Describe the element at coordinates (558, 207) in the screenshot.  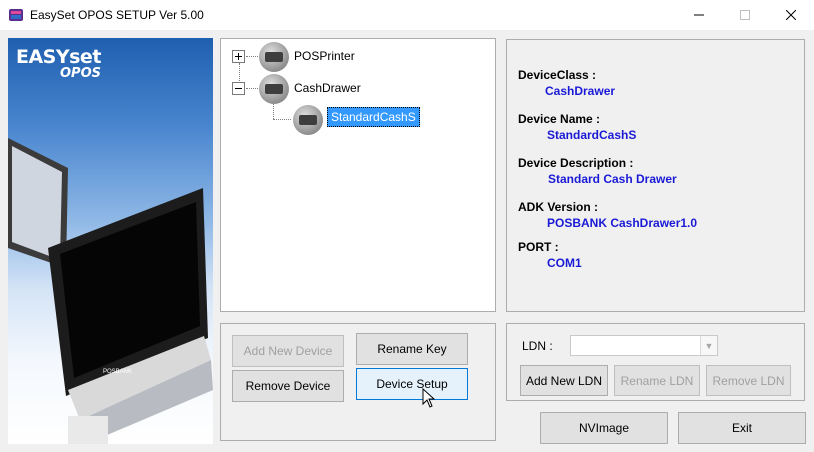
I see `adk-version-label: ADK Version :` at that location.